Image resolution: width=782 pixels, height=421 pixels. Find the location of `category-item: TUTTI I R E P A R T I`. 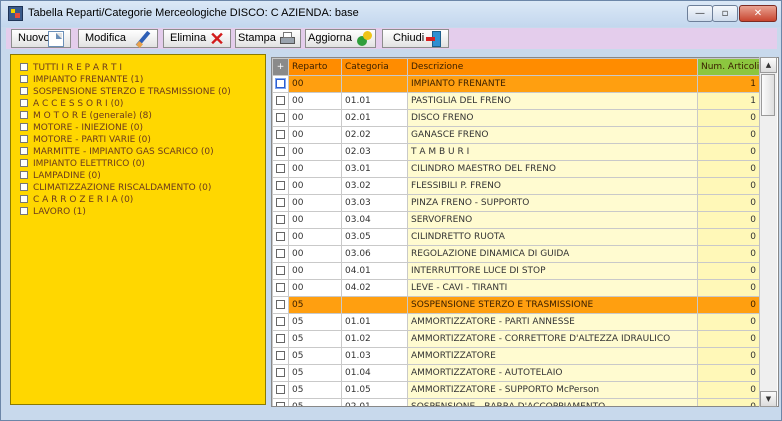

category-item: TUTTI I R E P A R T I is located at coordinates (125, 68).